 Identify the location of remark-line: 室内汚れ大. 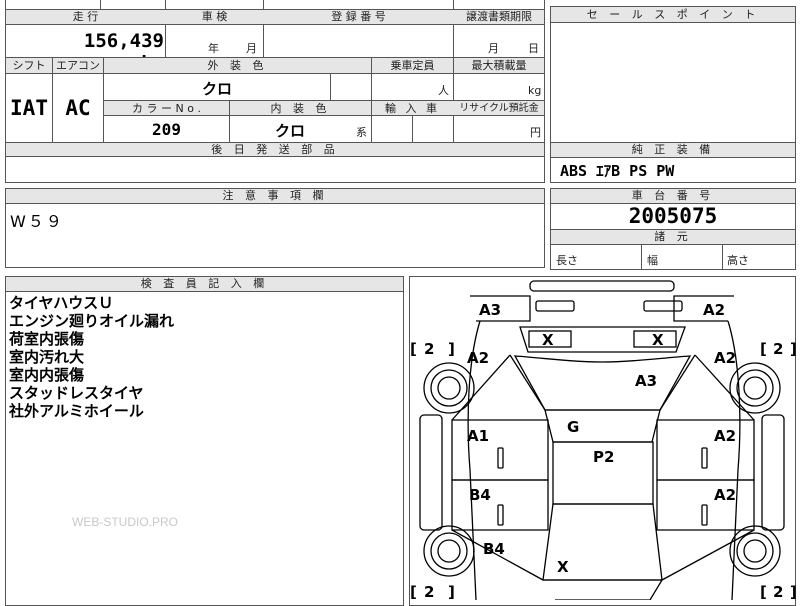
(47, 357).